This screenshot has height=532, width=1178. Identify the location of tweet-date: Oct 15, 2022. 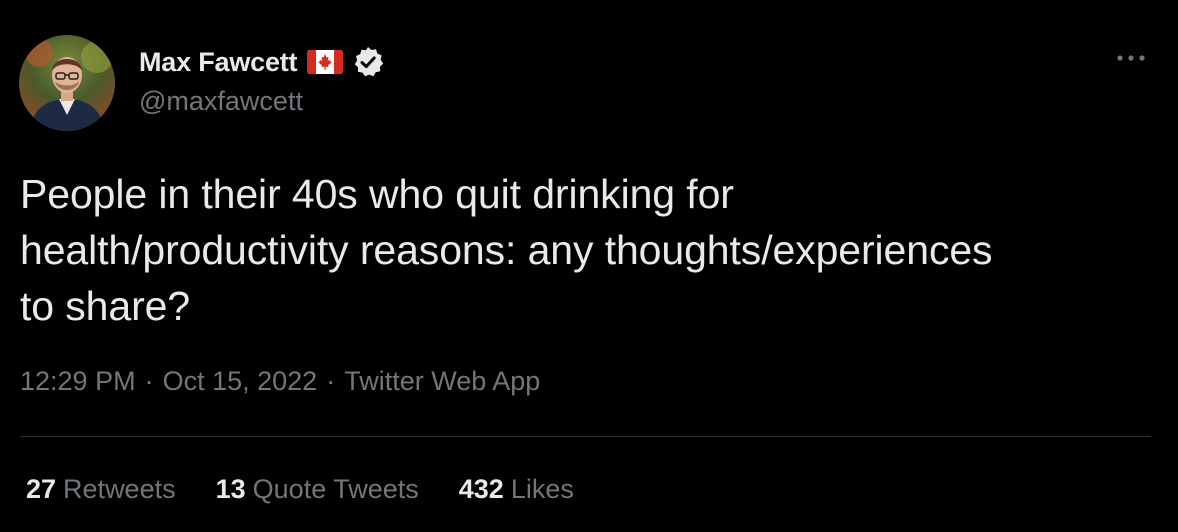
(240, 381).